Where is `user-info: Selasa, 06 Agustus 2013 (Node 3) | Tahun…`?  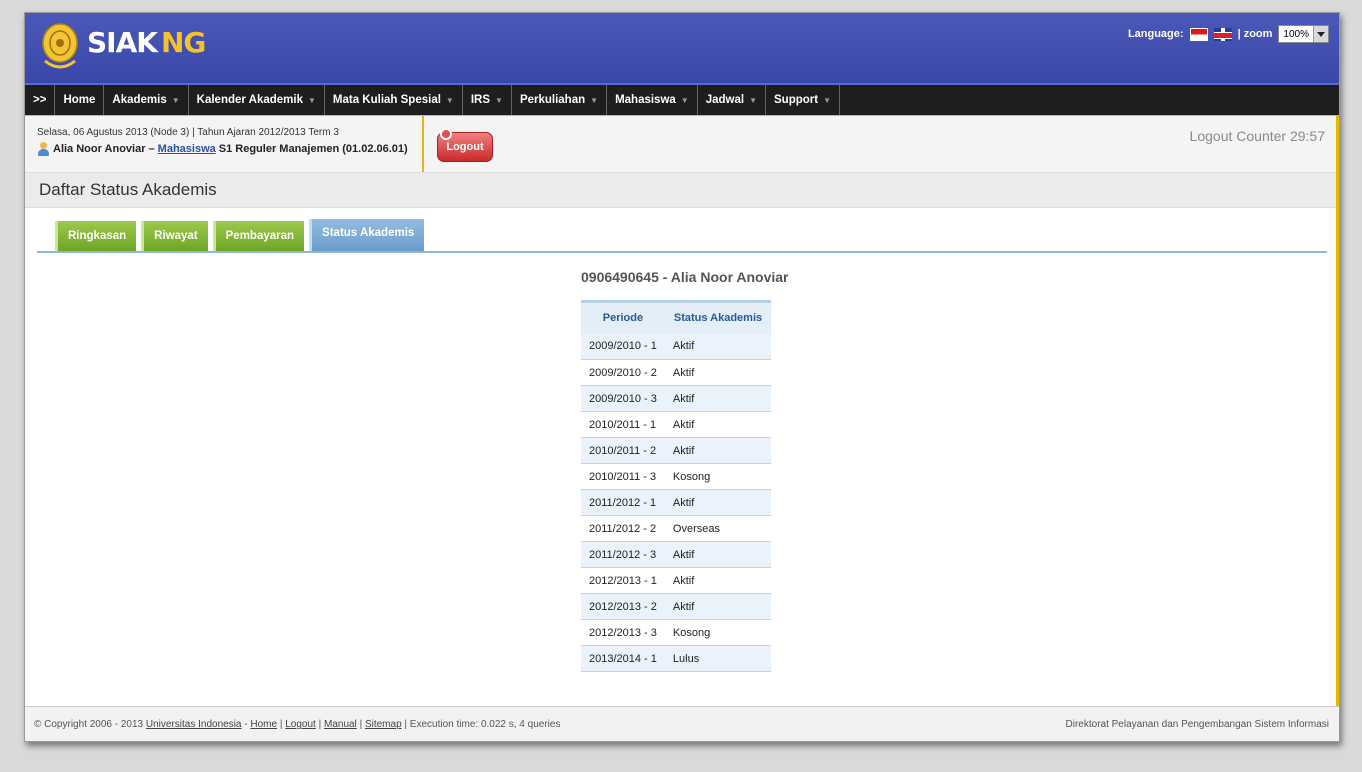
user-info: Selasa, 06 Agustus 2013 (Node 3) | Tahun… is located at coordinates (224, 144).